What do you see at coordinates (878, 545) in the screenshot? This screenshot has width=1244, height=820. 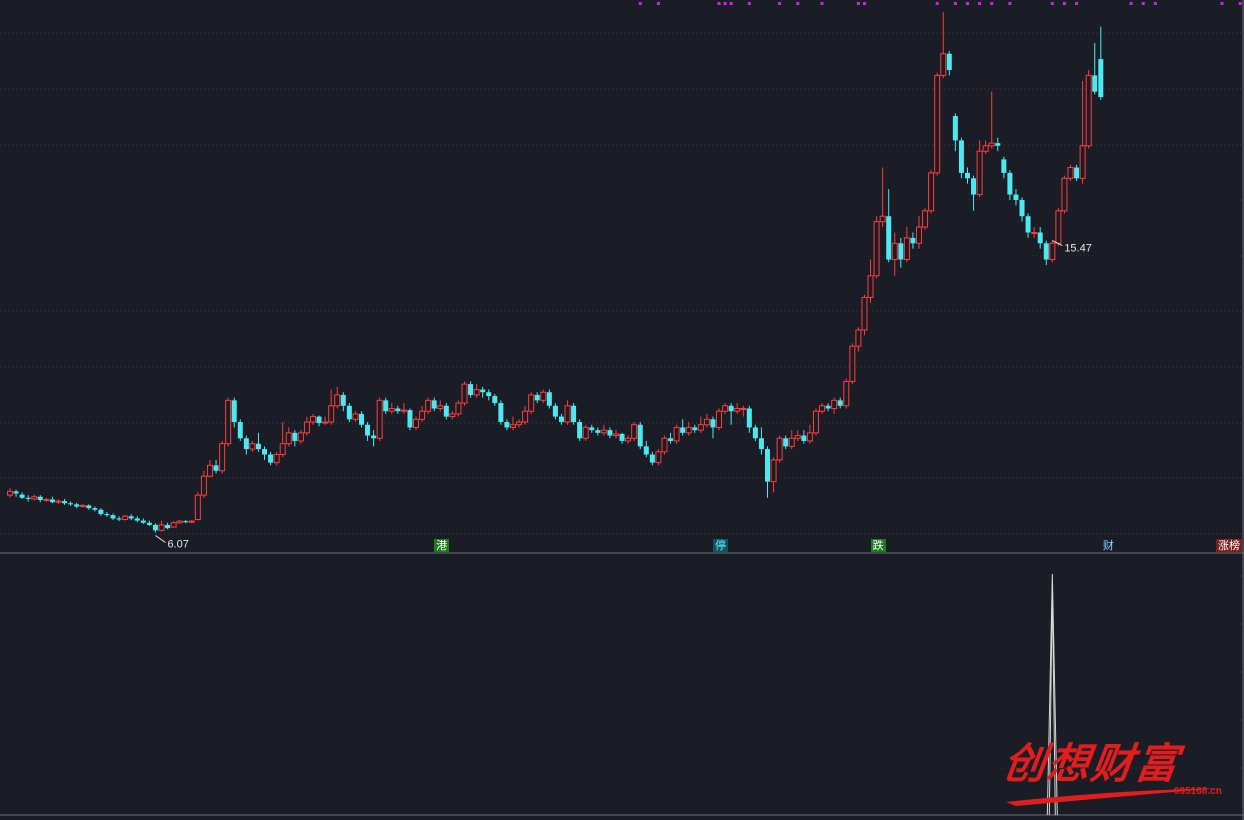 I see `event-tag: 跌` at bounding box center [878, 545].